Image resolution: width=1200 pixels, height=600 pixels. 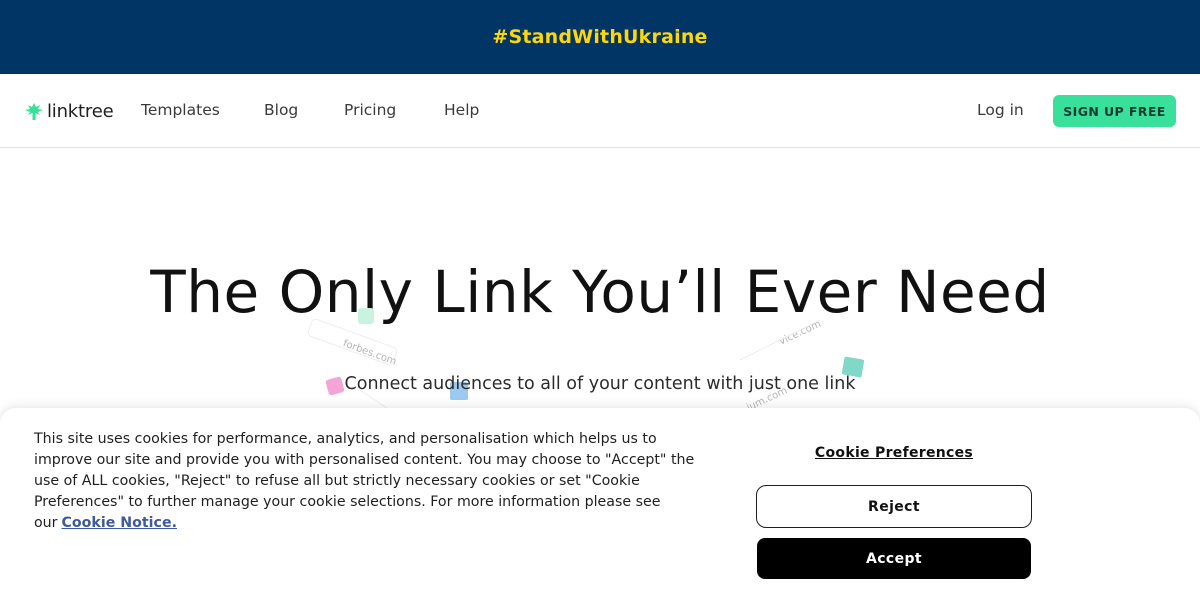 I want to click on signup-button: SIGN UP FREE, so click(x=1114, y=111).